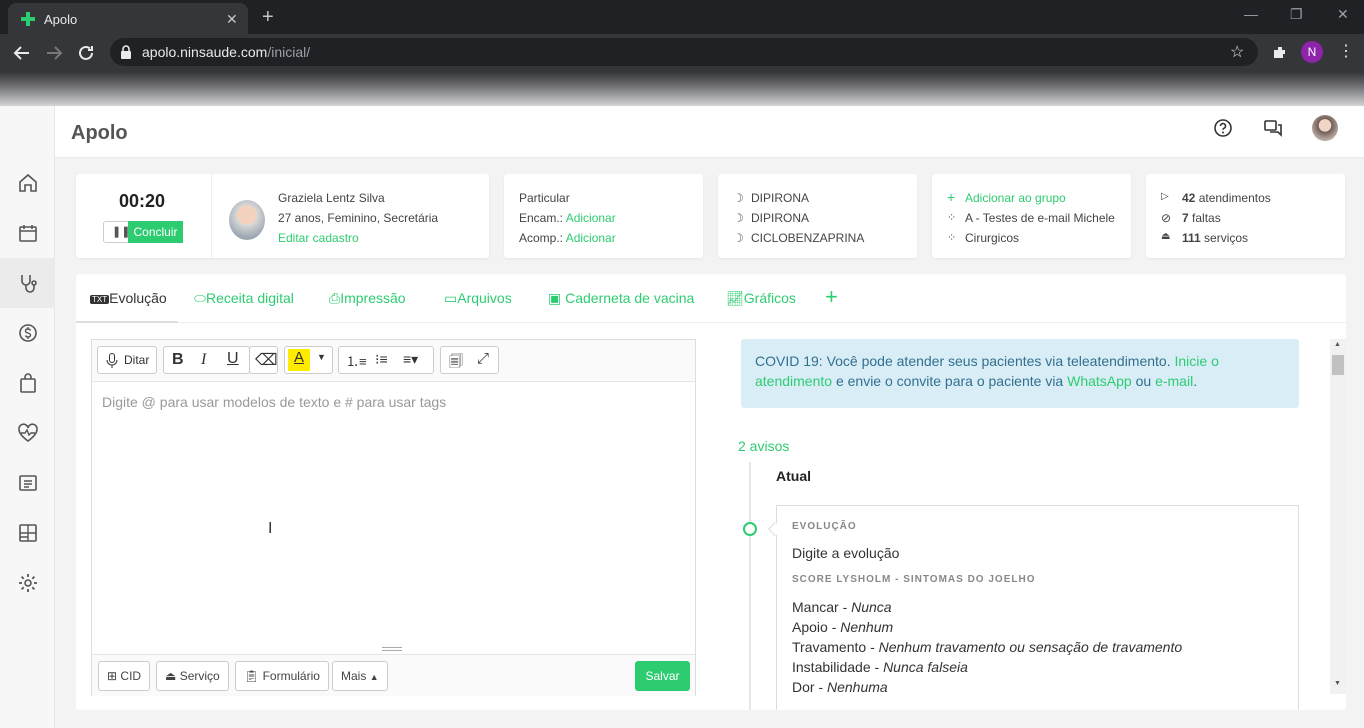 The height and width of the screenshot is (728, 1364). Describe the element at coordinates (28, 433) in the screenshot. I see `heart-pulse-icon` at that location.